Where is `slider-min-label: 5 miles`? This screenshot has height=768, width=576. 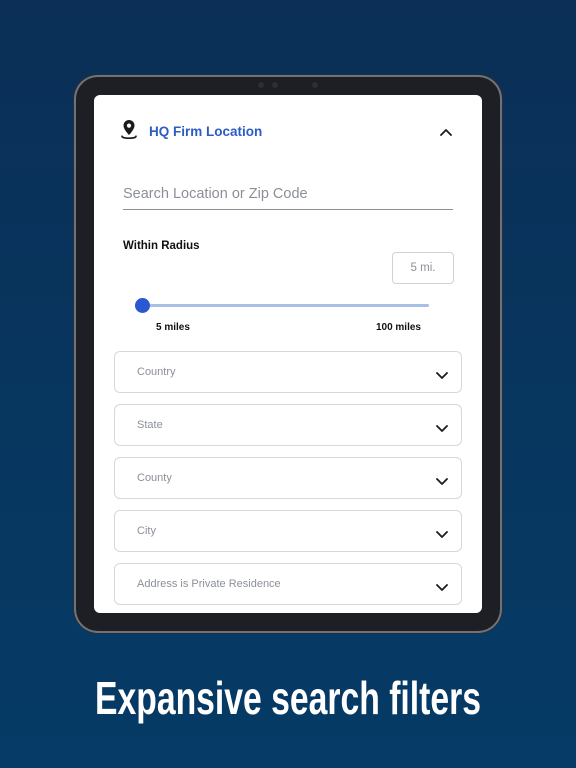 slider-min-label: 5 miles is located at coordinates (173, 327).